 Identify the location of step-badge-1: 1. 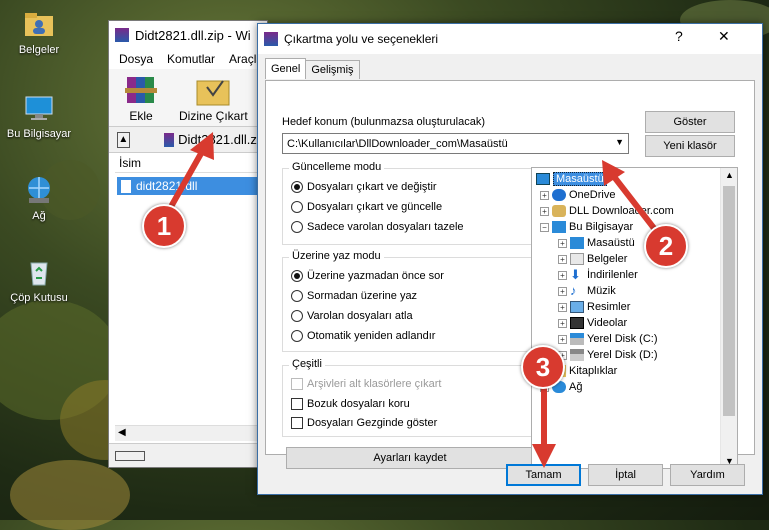
(164, 226).